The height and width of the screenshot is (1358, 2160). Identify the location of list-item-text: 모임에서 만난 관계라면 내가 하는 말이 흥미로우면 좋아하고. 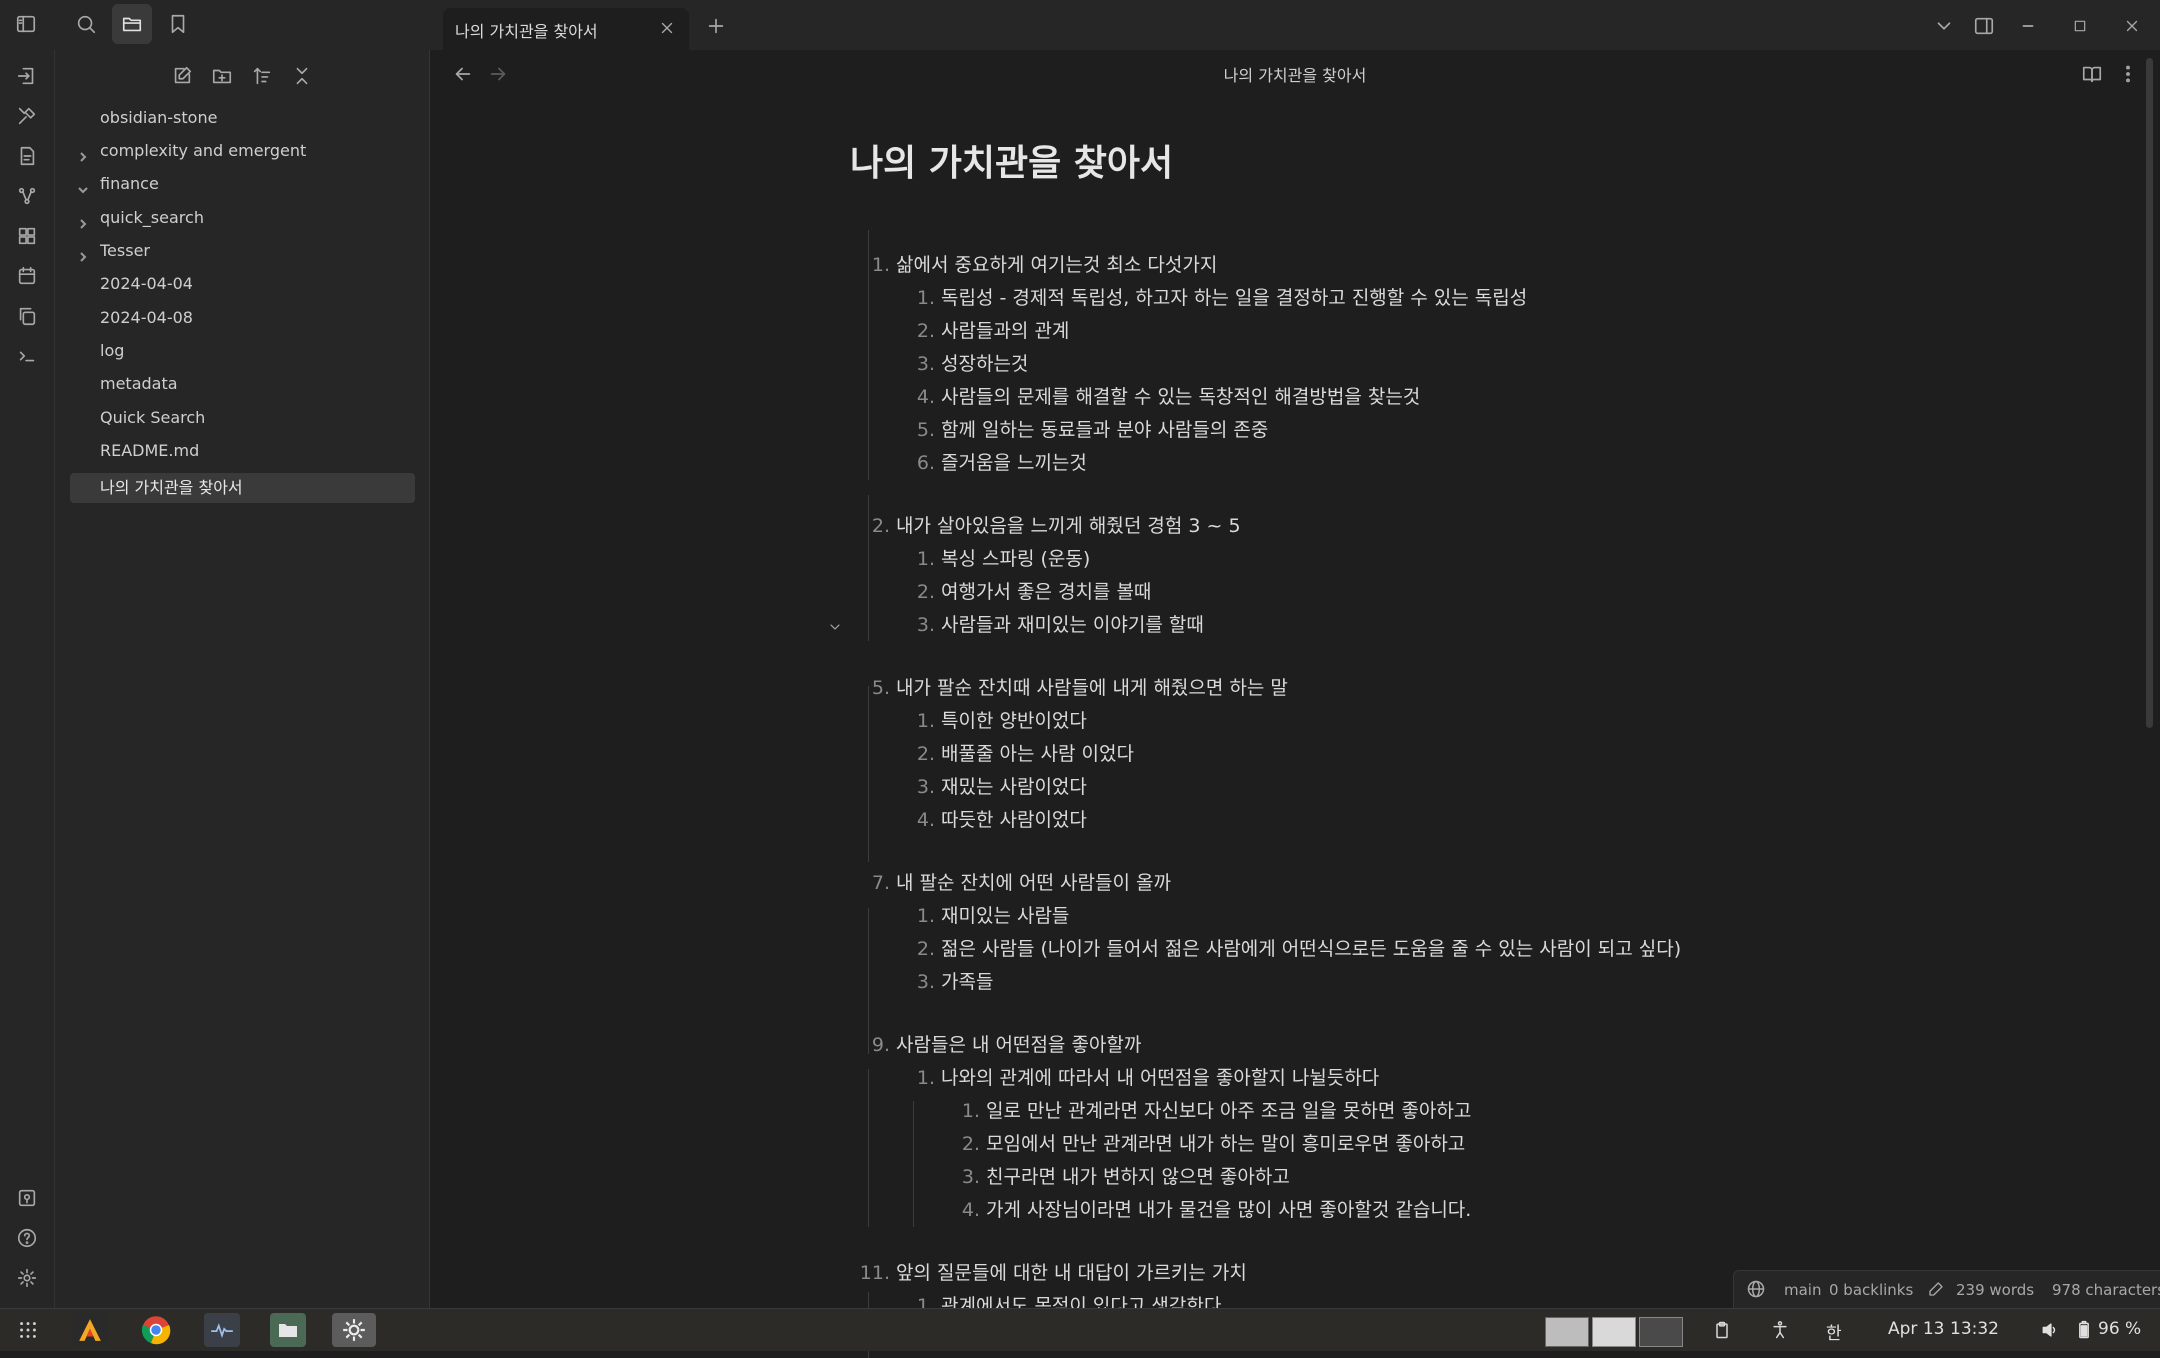
(1226, 1144).